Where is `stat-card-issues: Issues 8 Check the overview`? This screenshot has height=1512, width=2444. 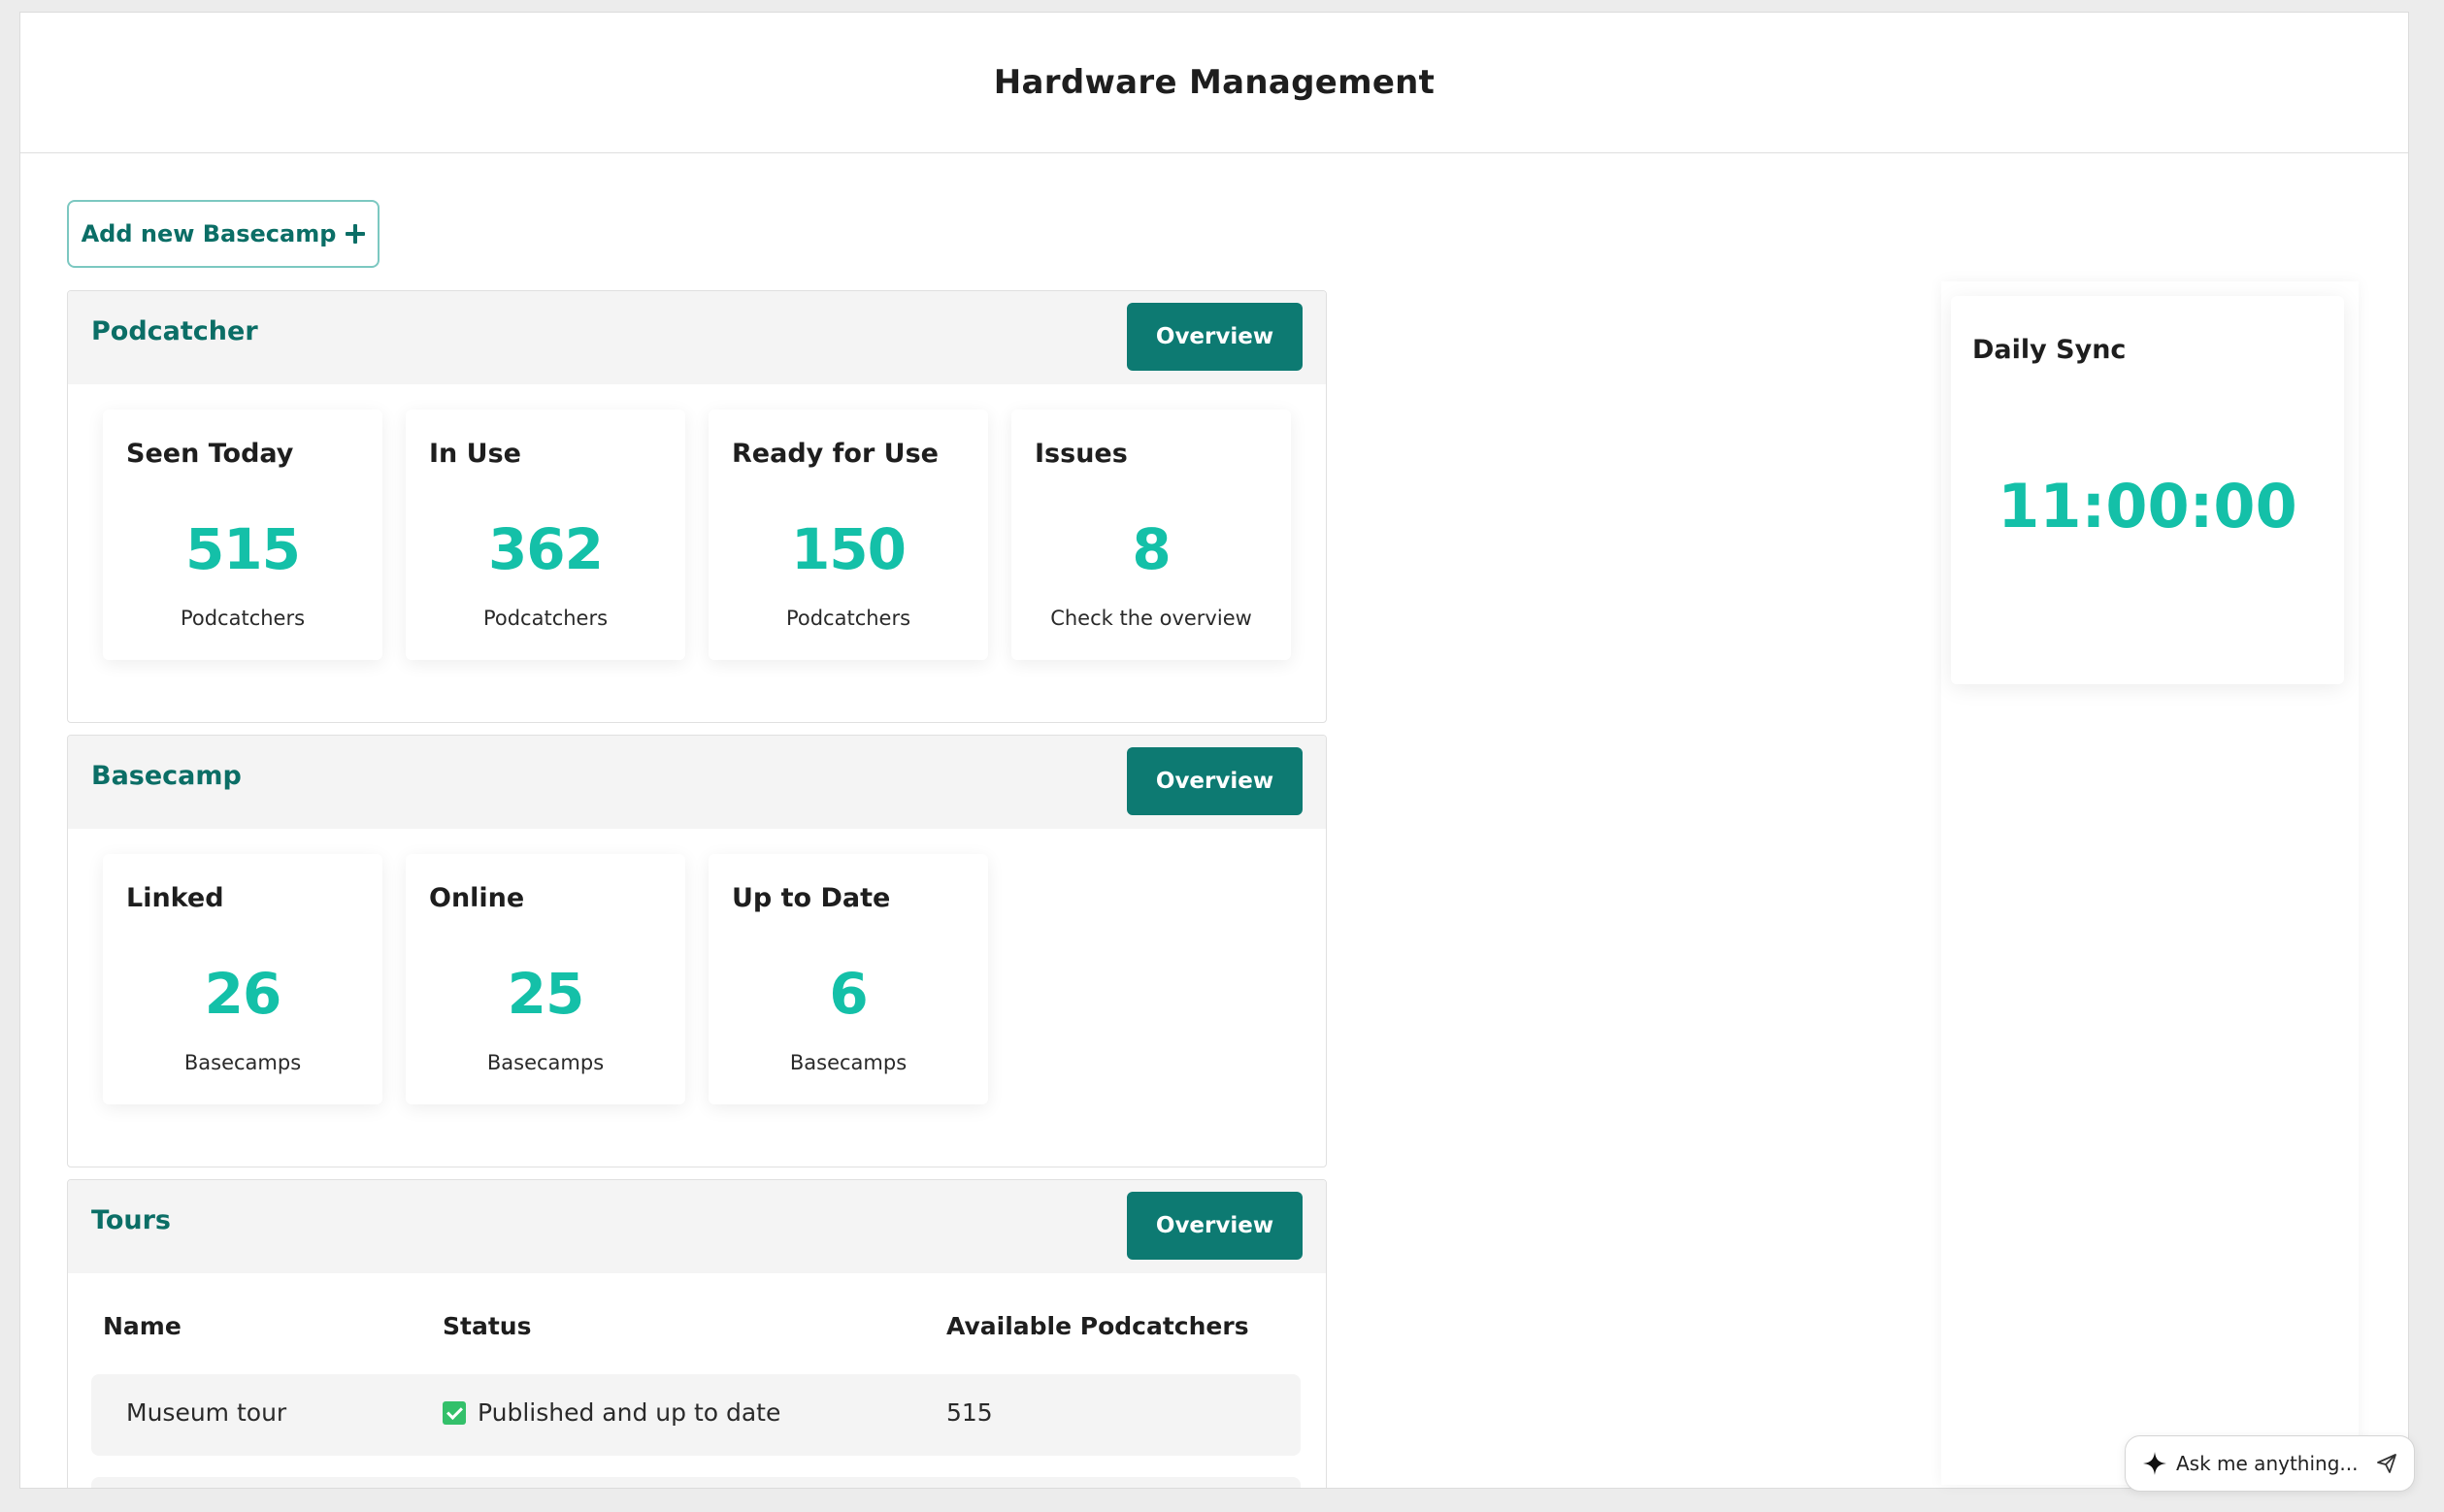 stat-card-issues: Issues 8 Check the overview is located at coordinates (1151, 535).